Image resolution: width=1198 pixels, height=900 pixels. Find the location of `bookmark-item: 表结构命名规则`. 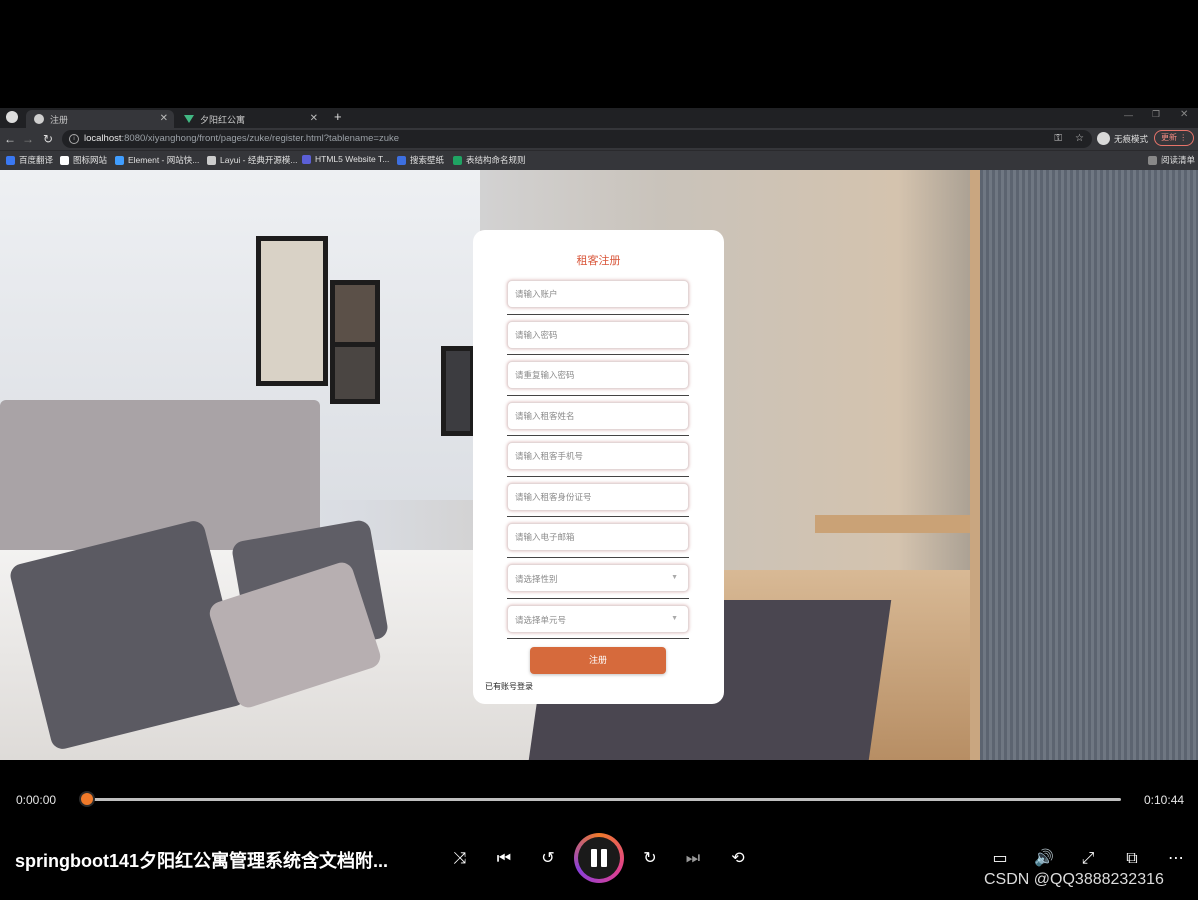

bookmark-item: 表结构命名规则 is located at coordinates (489, 160).